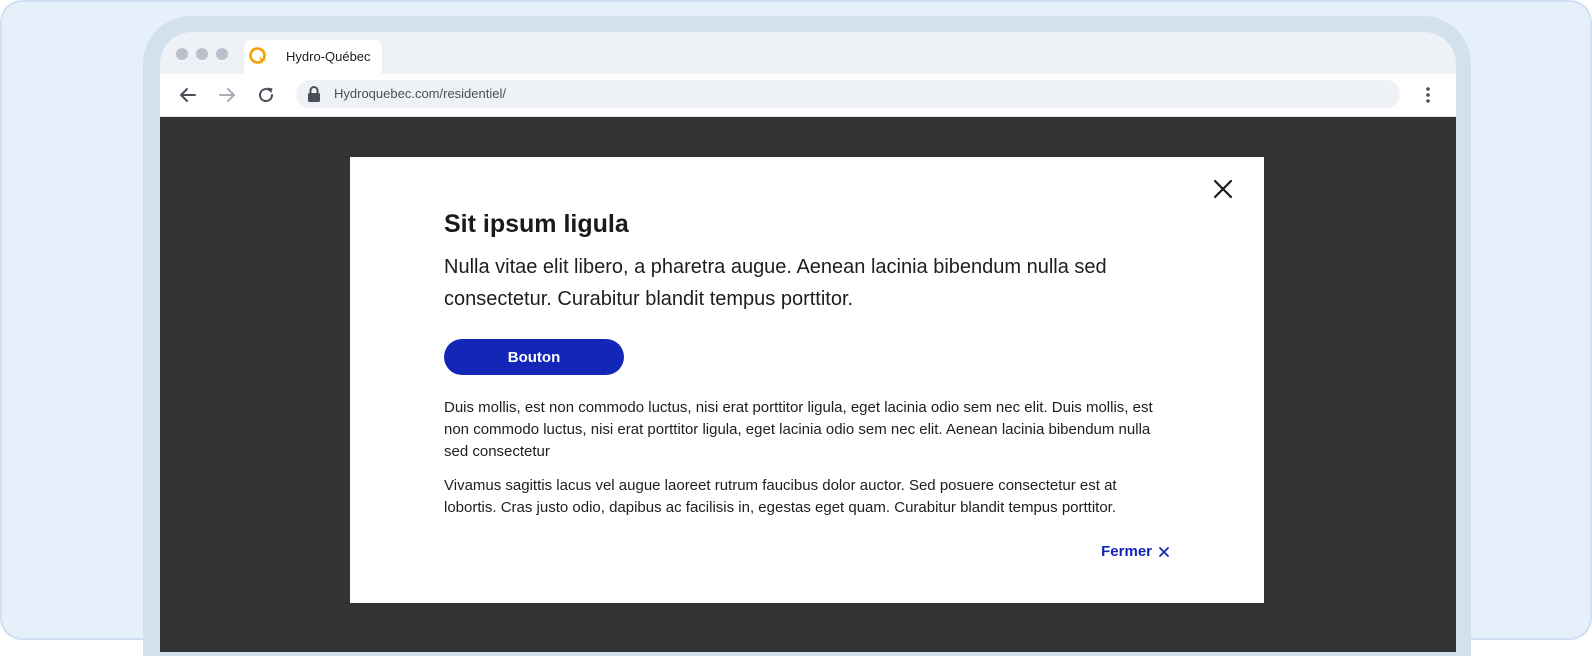 This screenshot has height=656, width=1592. I want to click on reload-icon, so click(266, 95).